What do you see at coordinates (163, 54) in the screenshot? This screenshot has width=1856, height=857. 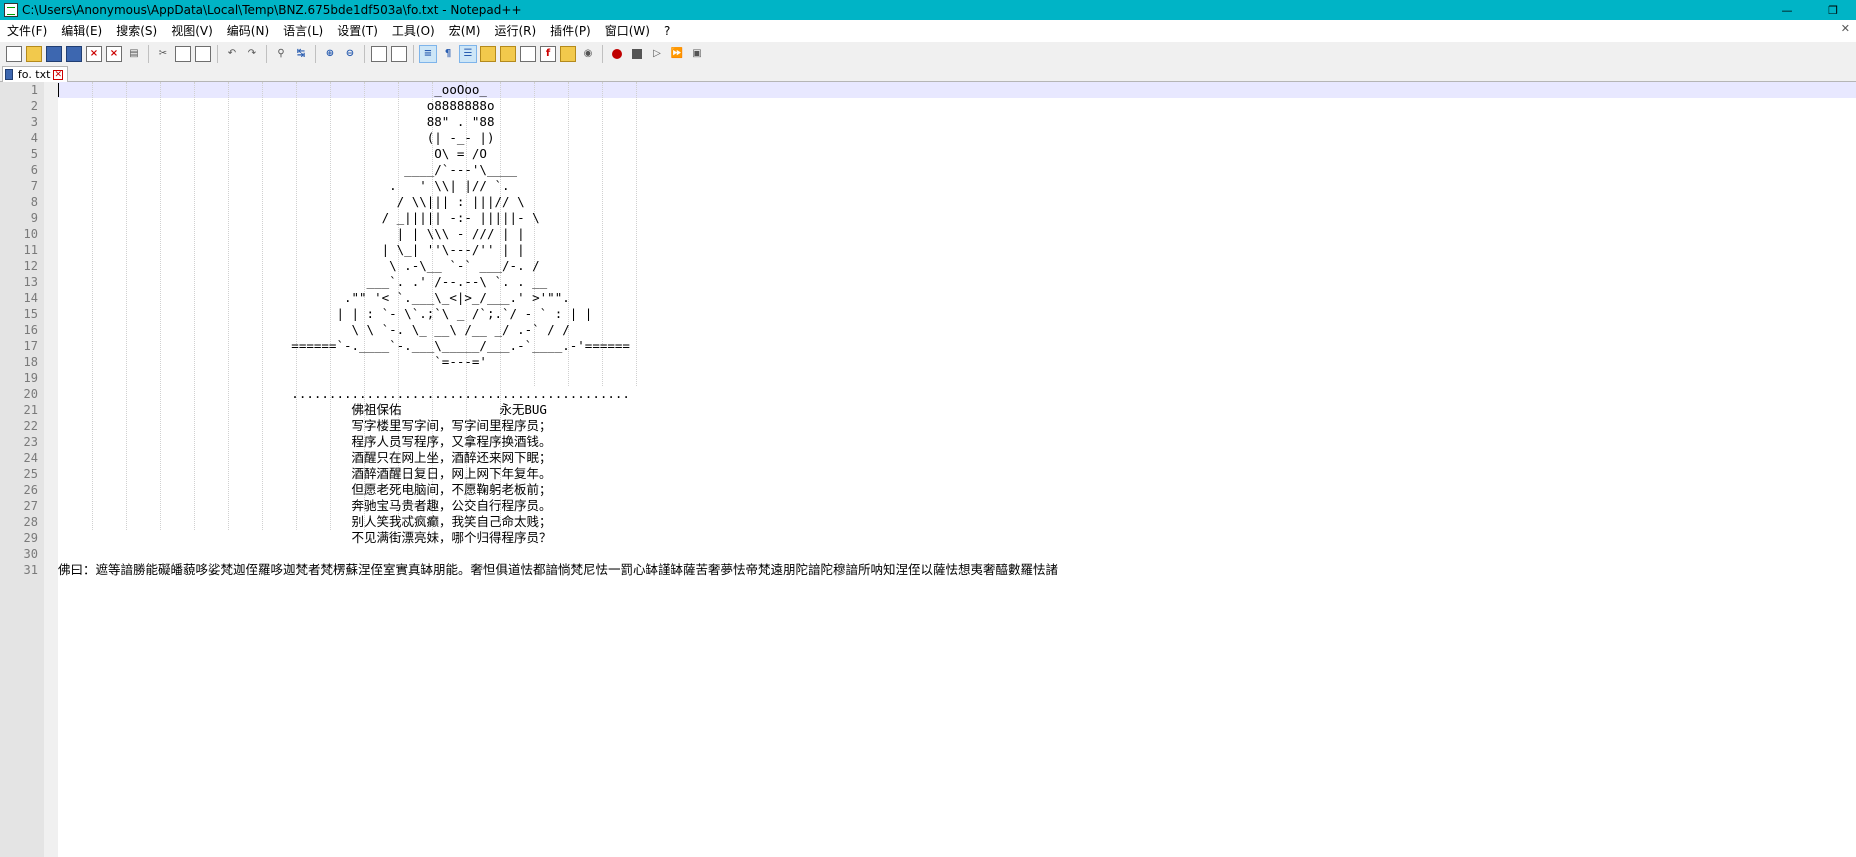 I see `cut-icon: ✂` at bounding box center [163, 54].